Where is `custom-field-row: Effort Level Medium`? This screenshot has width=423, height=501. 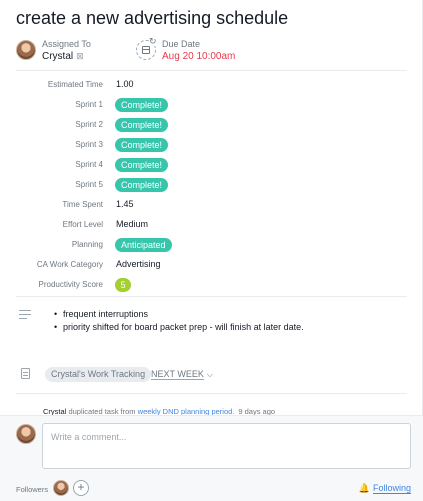
custom-field-row: Effort Level Medium is located at coordinates (130, 227).